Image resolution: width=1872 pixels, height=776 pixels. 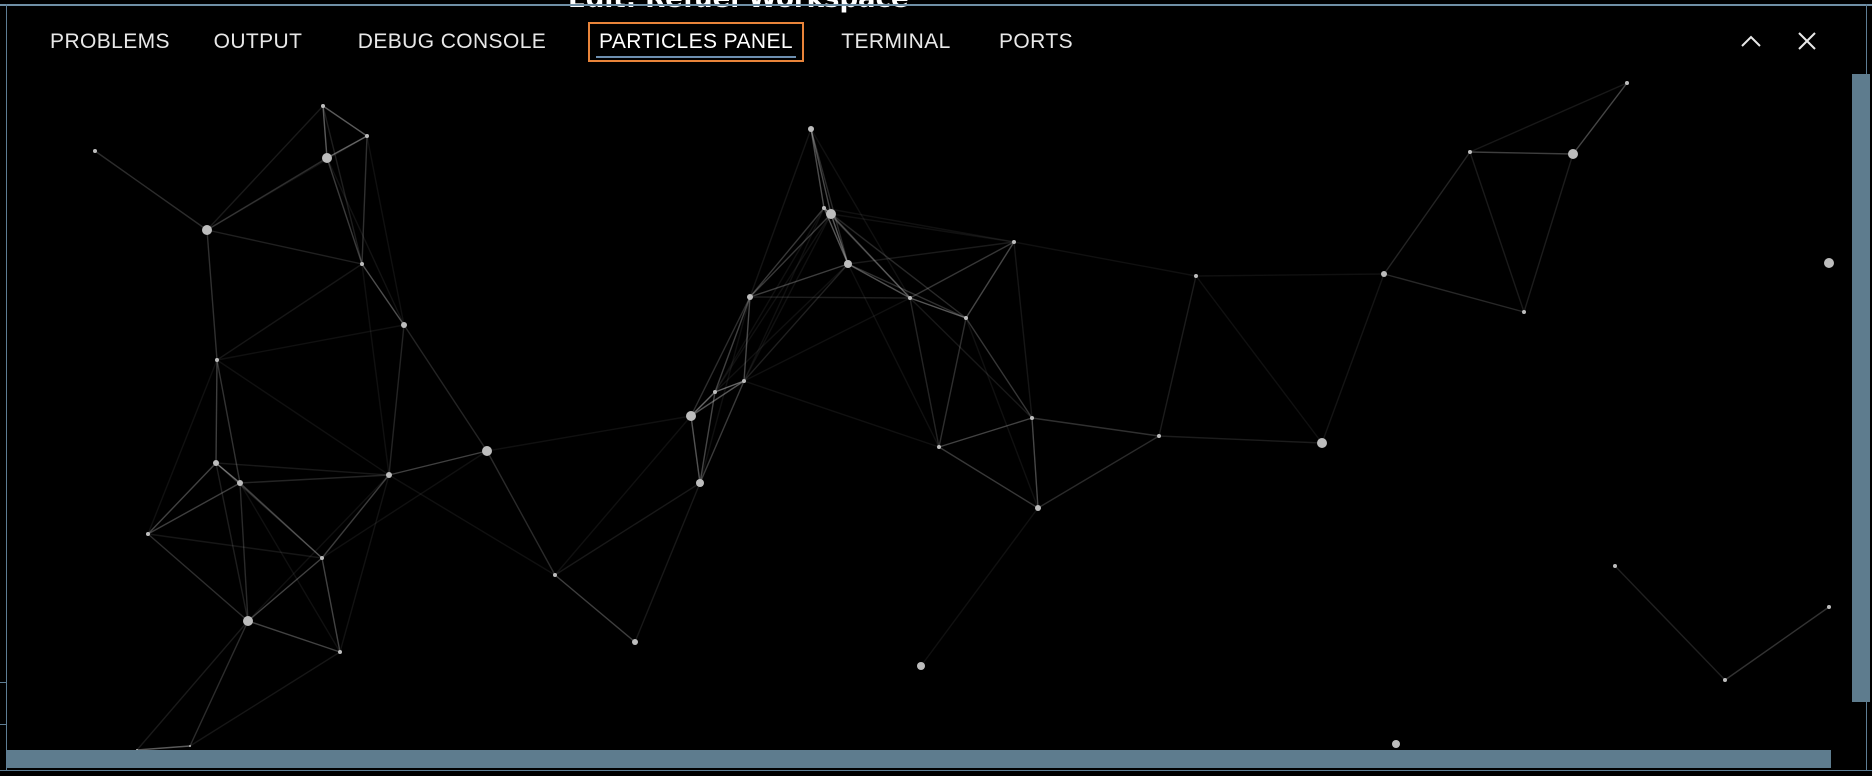 What do you see at coordinates (696, 42) in the screenshot?
I see `tab-particles-panel: PARTICLES PANEL` at bounding box center [696, 42].